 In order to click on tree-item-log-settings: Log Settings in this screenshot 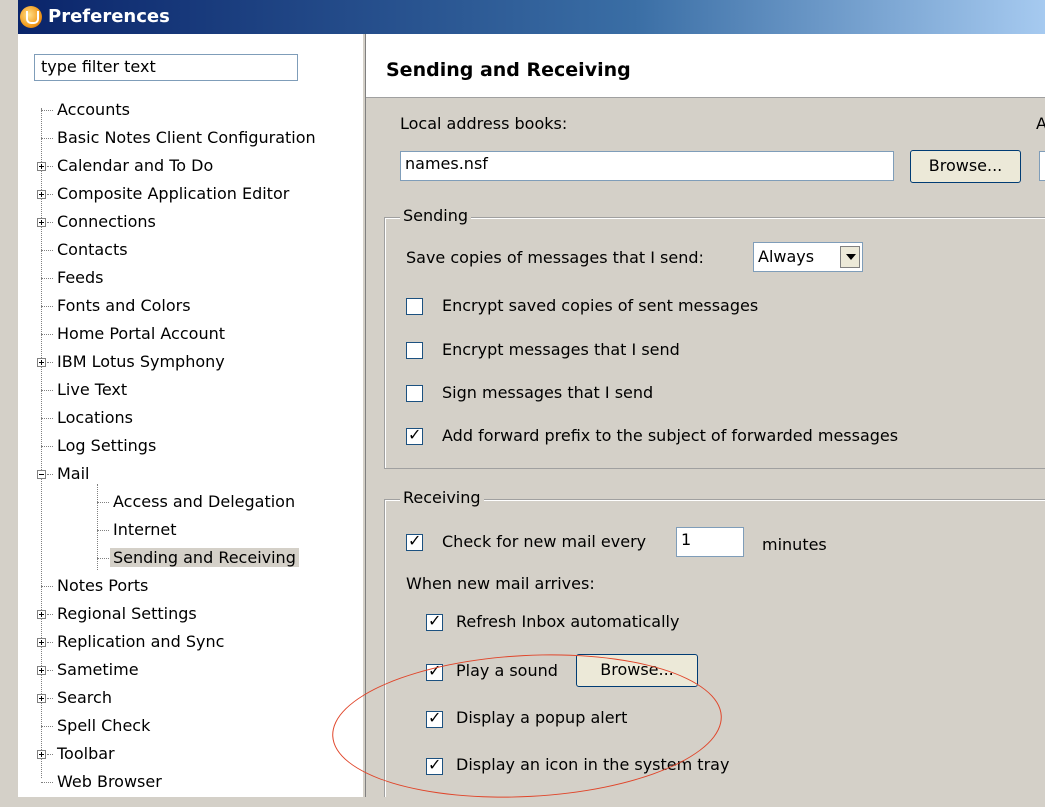, I will do `click(100, 446)`.